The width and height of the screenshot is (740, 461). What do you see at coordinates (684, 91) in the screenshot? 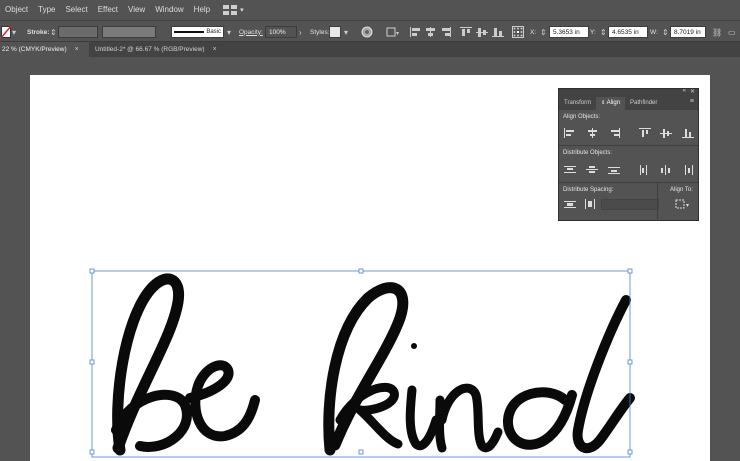
I see `collapse-icon: «` at bounding box center [684, 91].